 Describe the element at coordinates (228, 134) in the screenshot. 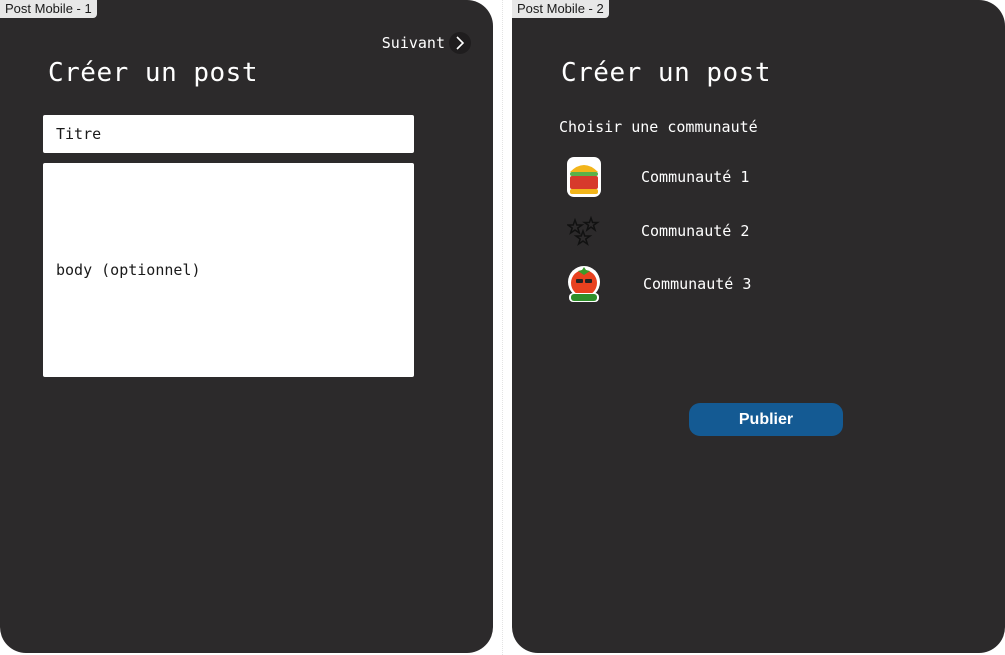

I see `title-input: Titre` at that location.